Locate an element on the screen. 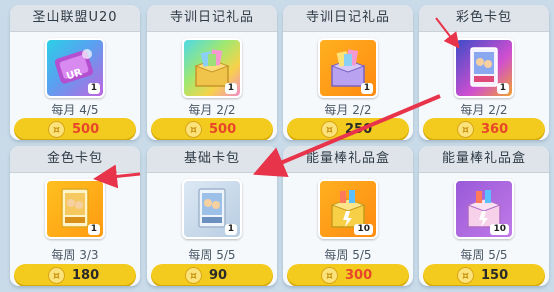 This screenshot has width=554, height=292. buy-button: ¤ 180 is located at coordinates (75, 275).